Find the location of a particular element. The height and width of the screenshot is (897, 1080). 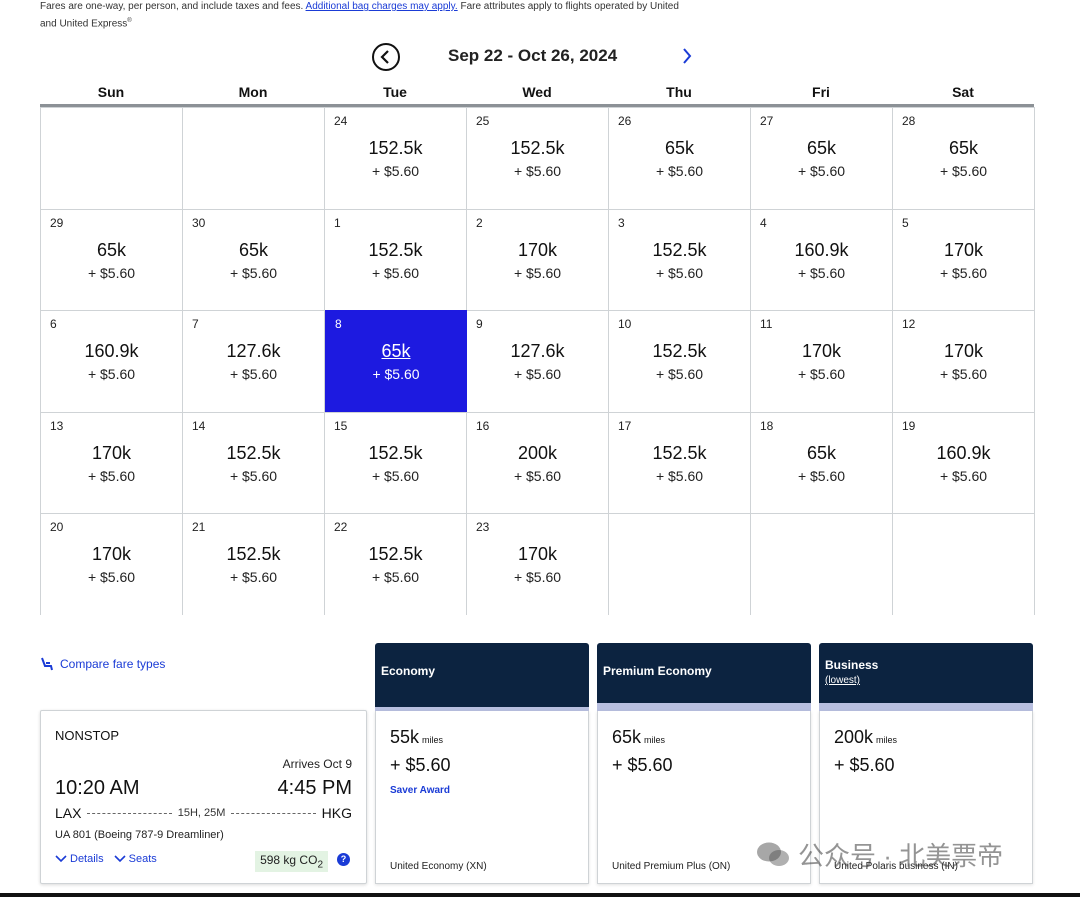

route-dash-left is located at coordinates (129, 813).